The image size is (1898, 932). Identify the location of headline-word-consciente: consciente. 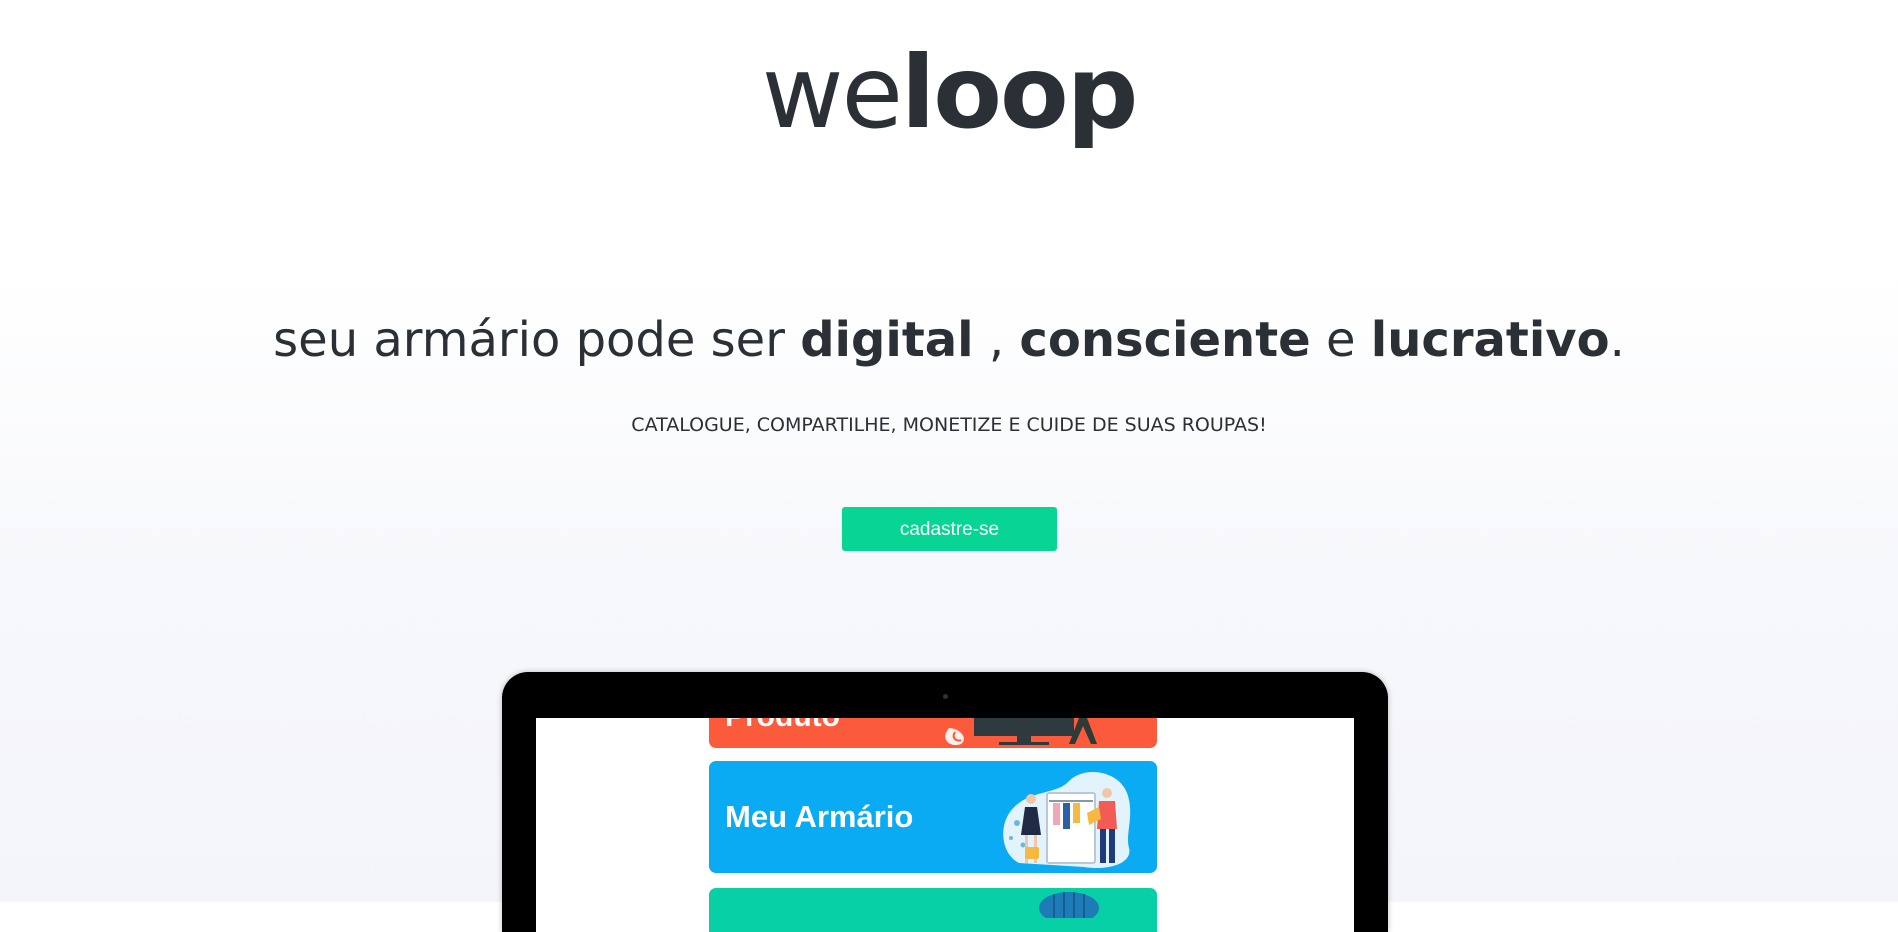
(1165, 340).